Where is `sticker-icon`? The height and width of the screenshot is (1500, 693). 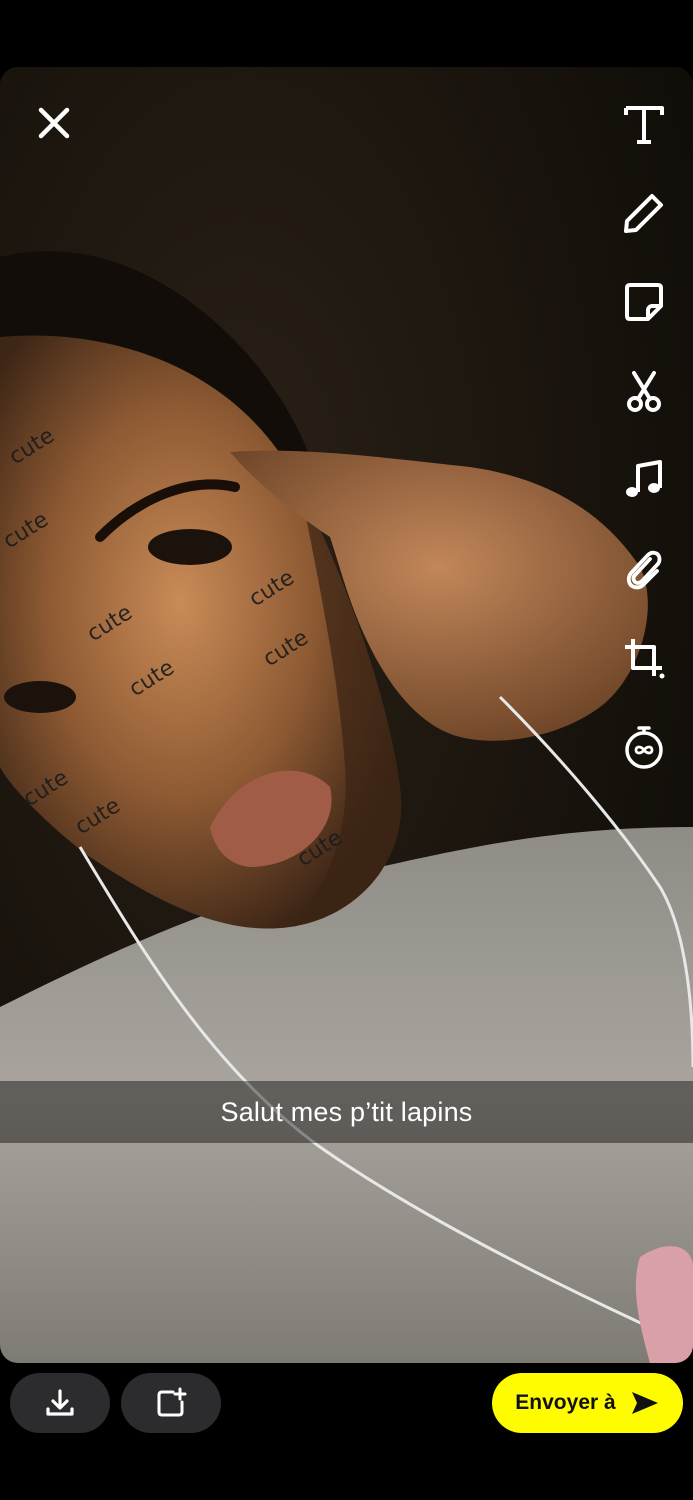 sticker-icon is located at coordinates (644, 302).